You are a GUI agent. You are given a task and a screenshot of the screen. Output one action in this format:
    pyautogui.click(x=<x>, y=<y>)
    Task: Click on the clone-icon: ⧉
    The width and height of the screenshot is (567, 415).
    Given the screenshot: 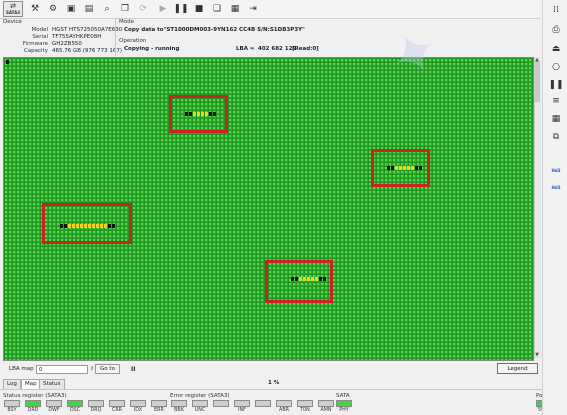 What is the action you would take?
    pyautogui.click(x=556, y=137)
    